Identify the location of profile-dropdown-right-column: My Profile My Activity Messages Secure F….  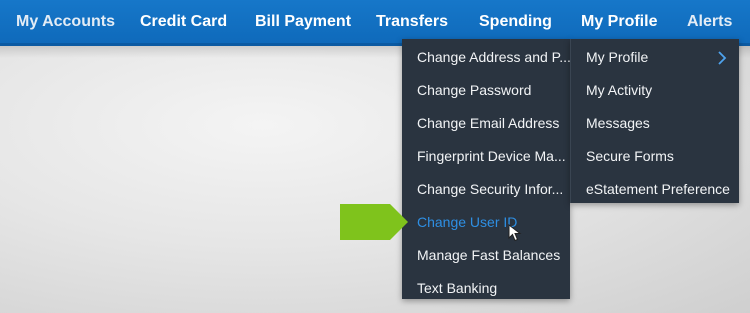
(654, 121).